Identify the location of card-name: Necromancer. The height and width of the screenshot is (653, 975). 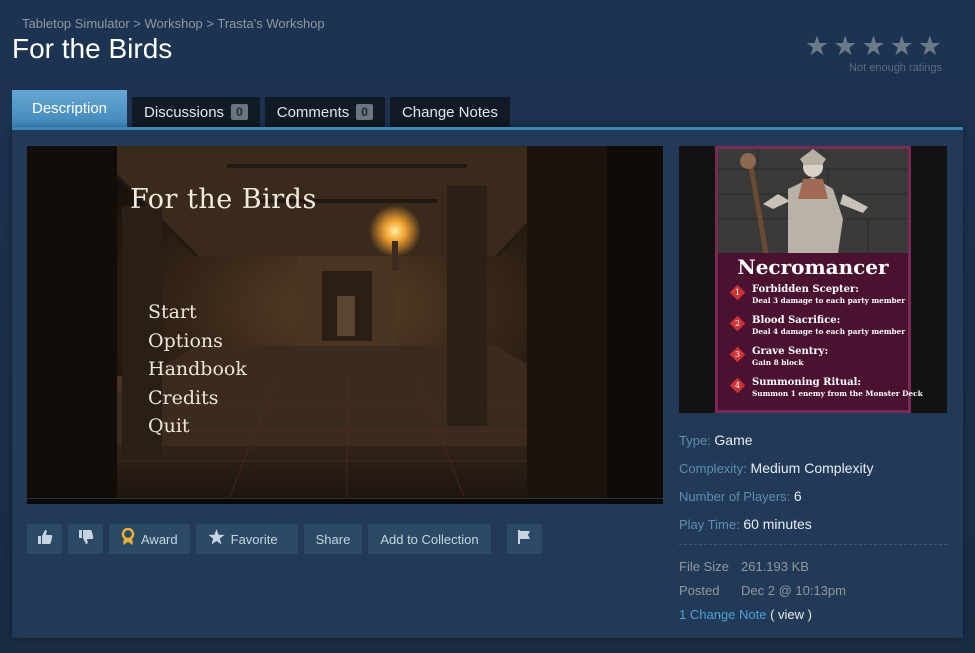
(813, 267).